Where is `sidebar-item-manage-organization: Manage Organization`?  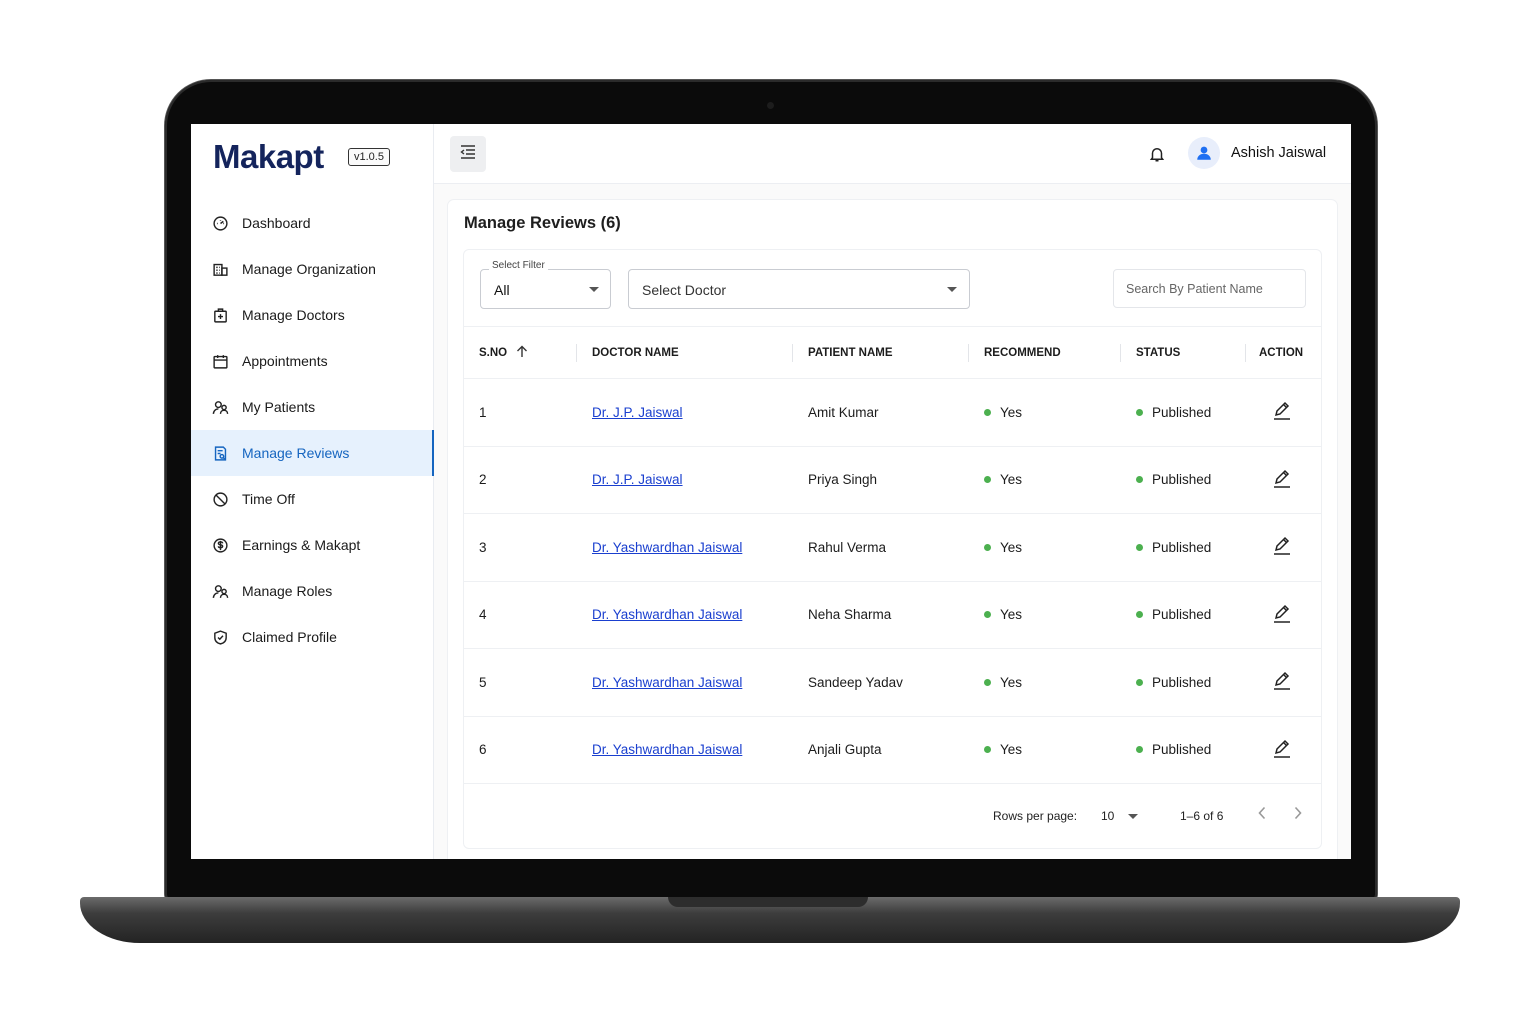
sidebar-item-manage-organization: Manage Organization is located at coordinates (312, 269).